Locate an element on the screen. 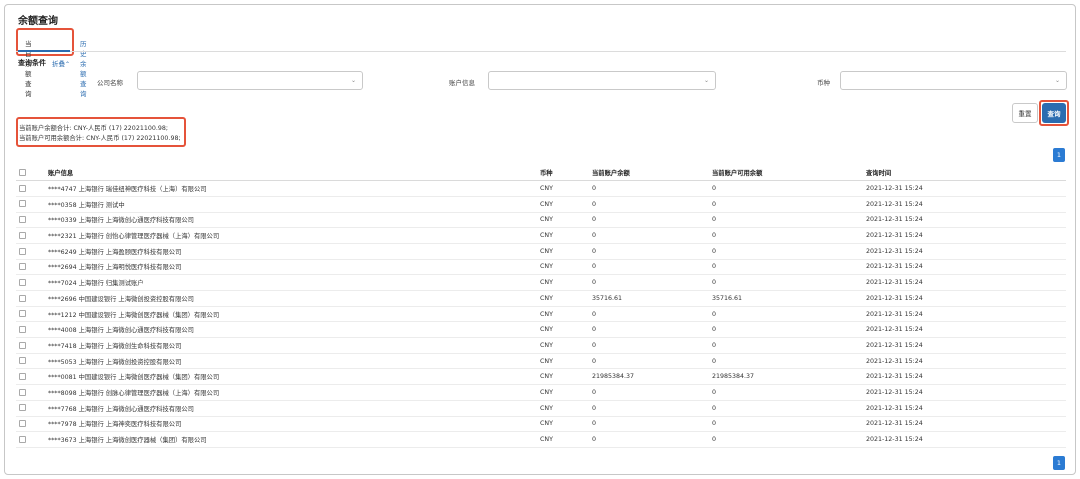 The height and width of the screenshot is (479, 1080). cell-account: ****8098 上海银行 创脉心律管理医疗器械（上海）有限公司 is located at coordinates (294, 392).